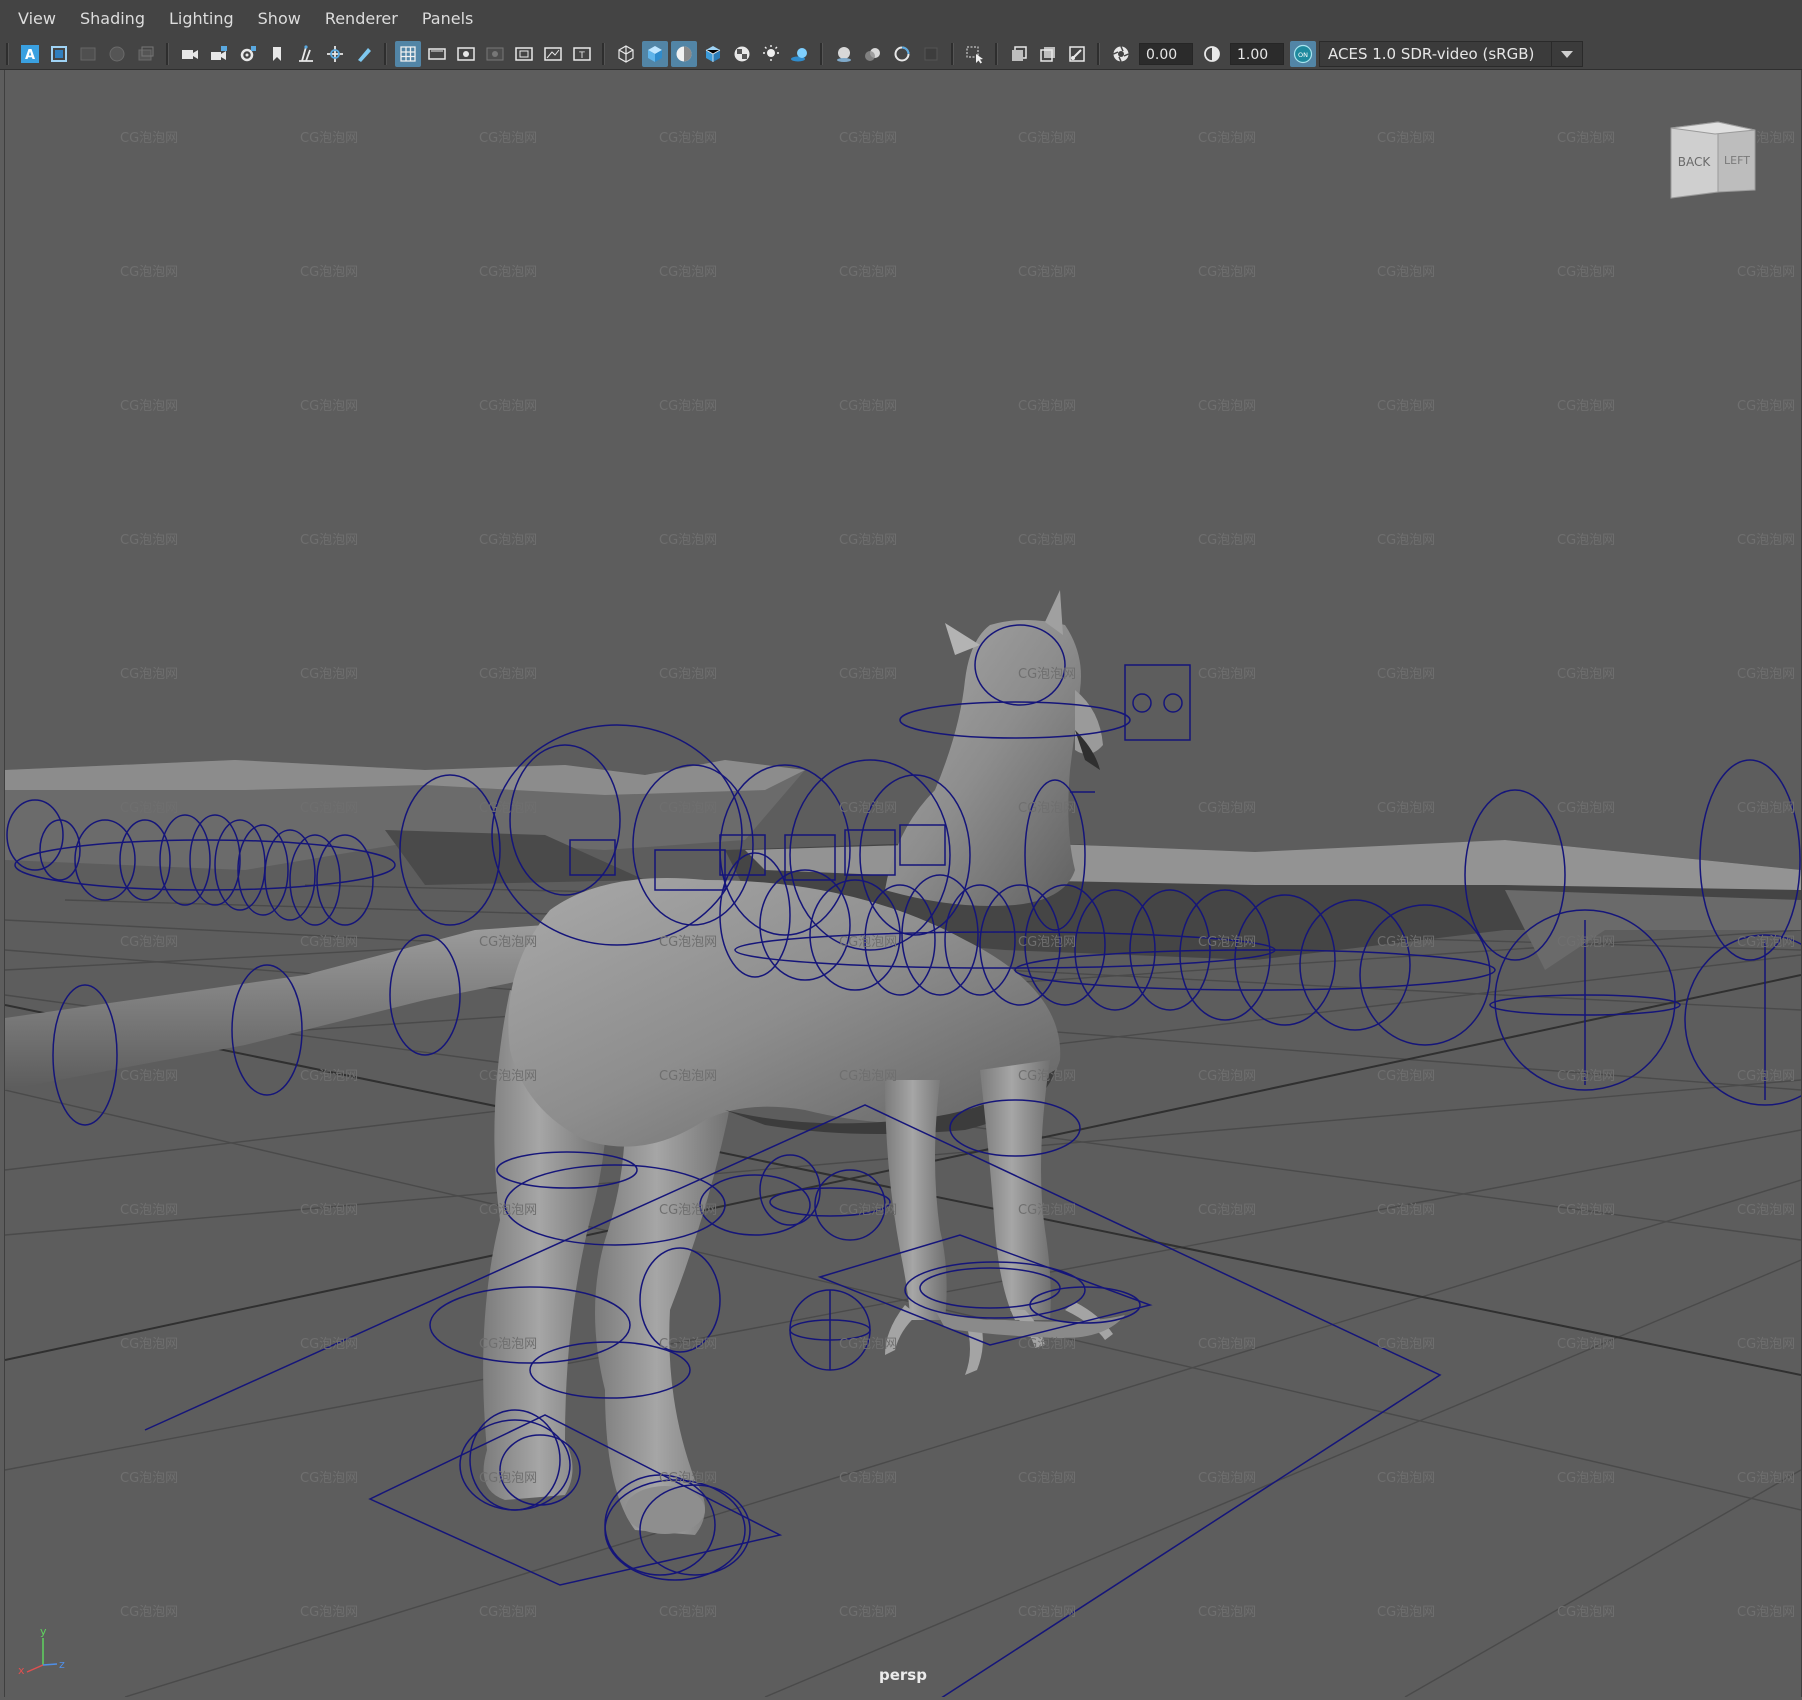 The width and height of the screenshot is (1802, 1700). What do you see at coordinates (1713, 161) in the screenshot?
I see `view-cube: BACK LEFT` at bounding box center [1713, 161].